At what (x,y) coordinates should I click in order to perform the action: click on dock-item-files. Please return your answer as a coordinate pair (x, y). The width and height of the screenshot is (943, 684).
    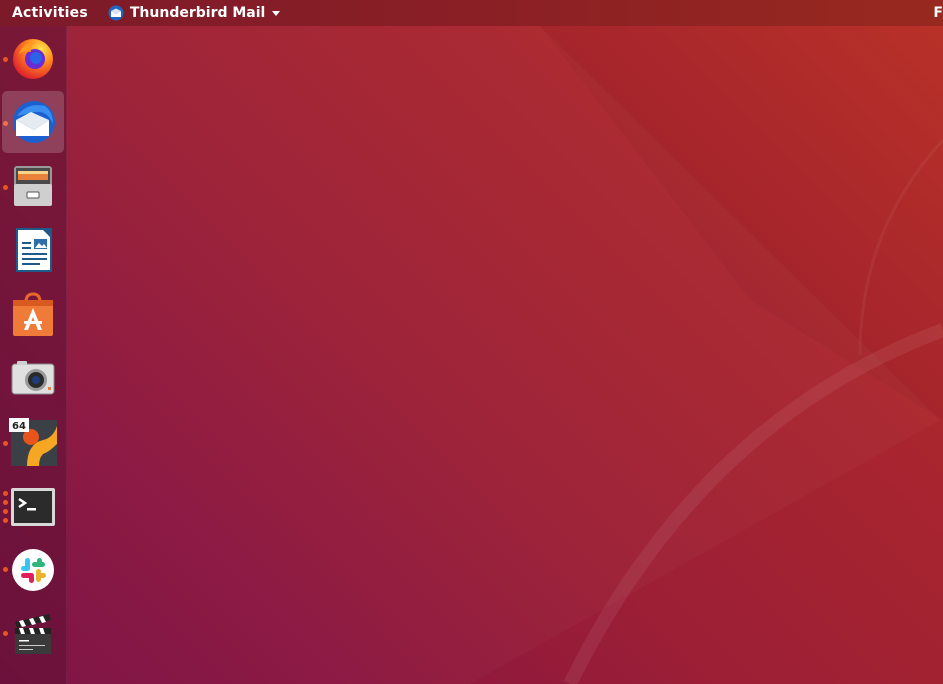
    Looking at the image, I should click on (33, 186).